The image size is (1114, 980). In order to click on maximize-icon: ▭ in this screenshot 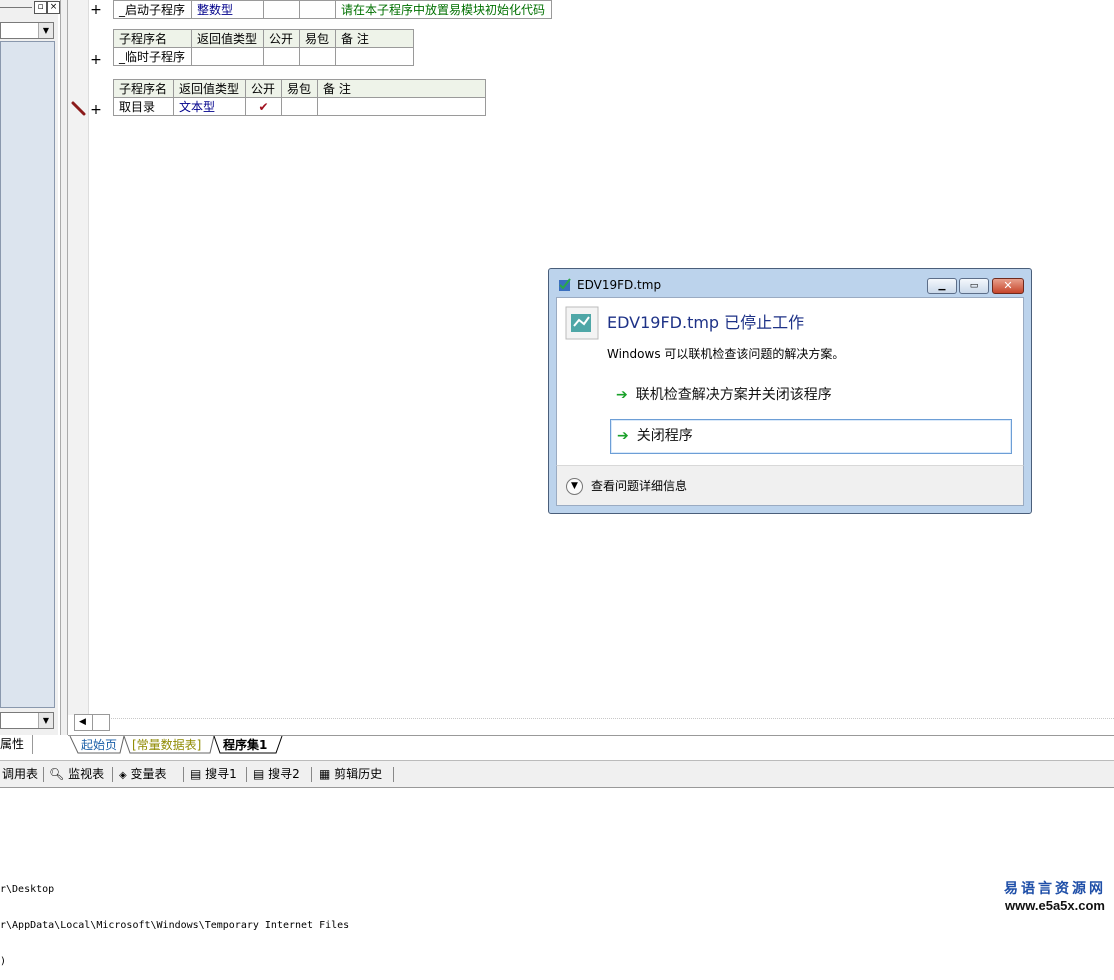, I will do `click(974, 286)`.